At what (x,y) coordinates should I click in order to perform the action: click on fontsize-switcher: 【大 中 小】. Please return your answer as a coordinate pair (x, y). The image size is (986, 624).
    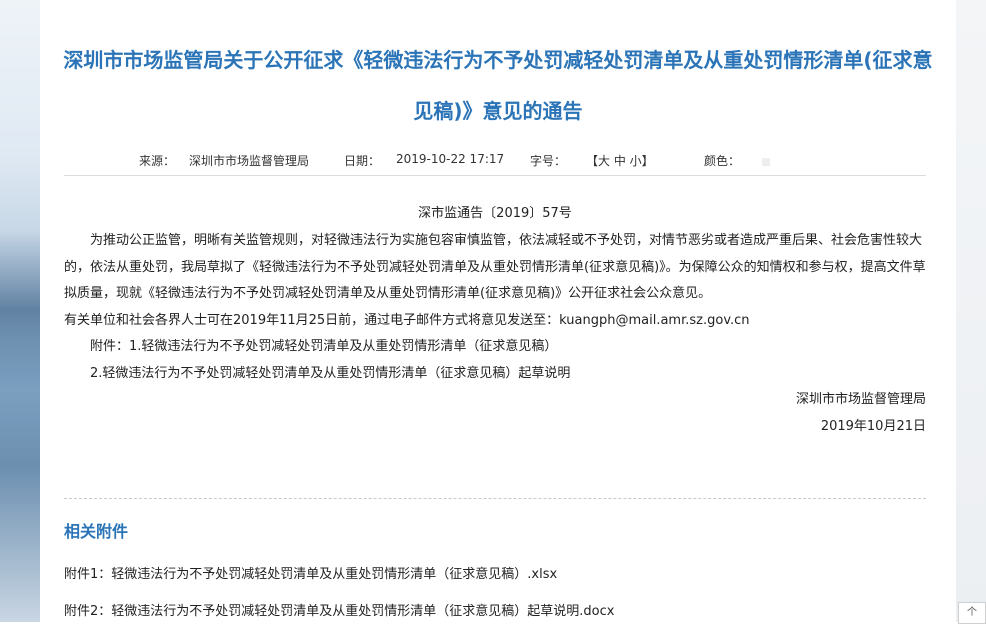
    Looking at the image, I should click on (620, 160).